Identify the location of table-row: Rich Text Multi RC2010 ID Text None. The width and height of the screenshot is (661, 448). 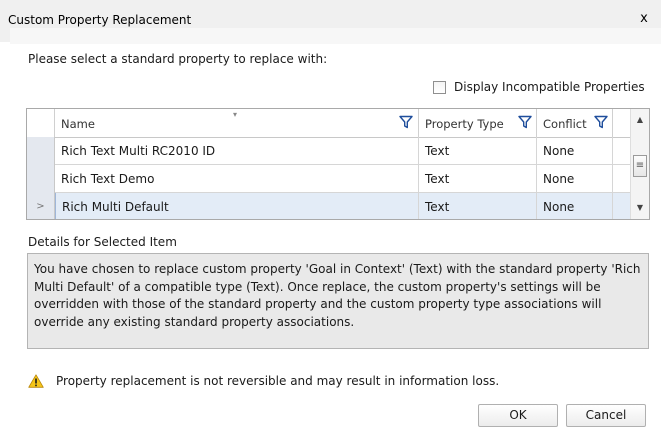
(329, 151).